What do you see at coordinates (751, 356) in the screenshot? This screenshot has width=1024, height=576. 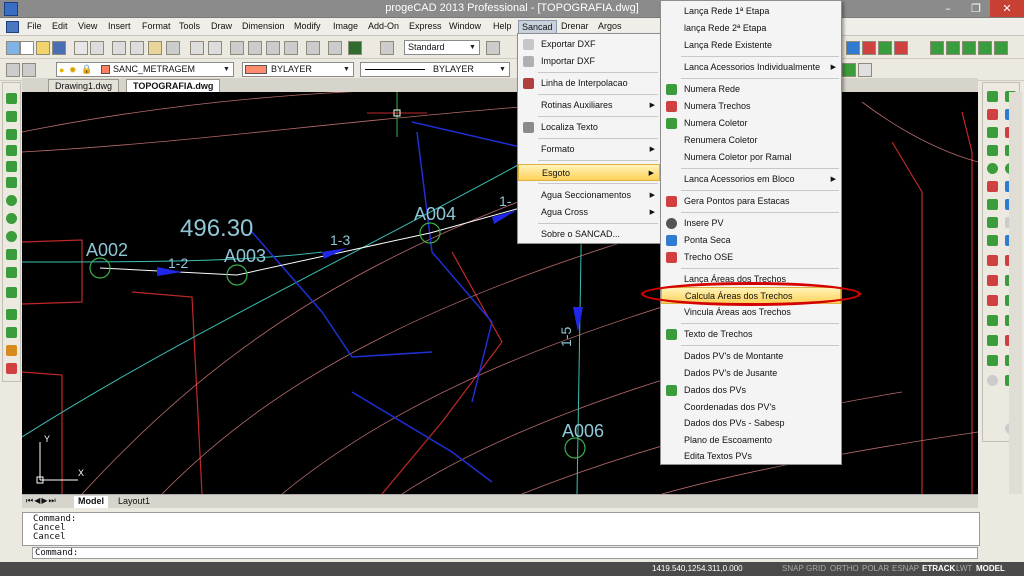 I see `menu-item-dados-montante: Dados PV's de Montante` at bounding box center [751, 356].